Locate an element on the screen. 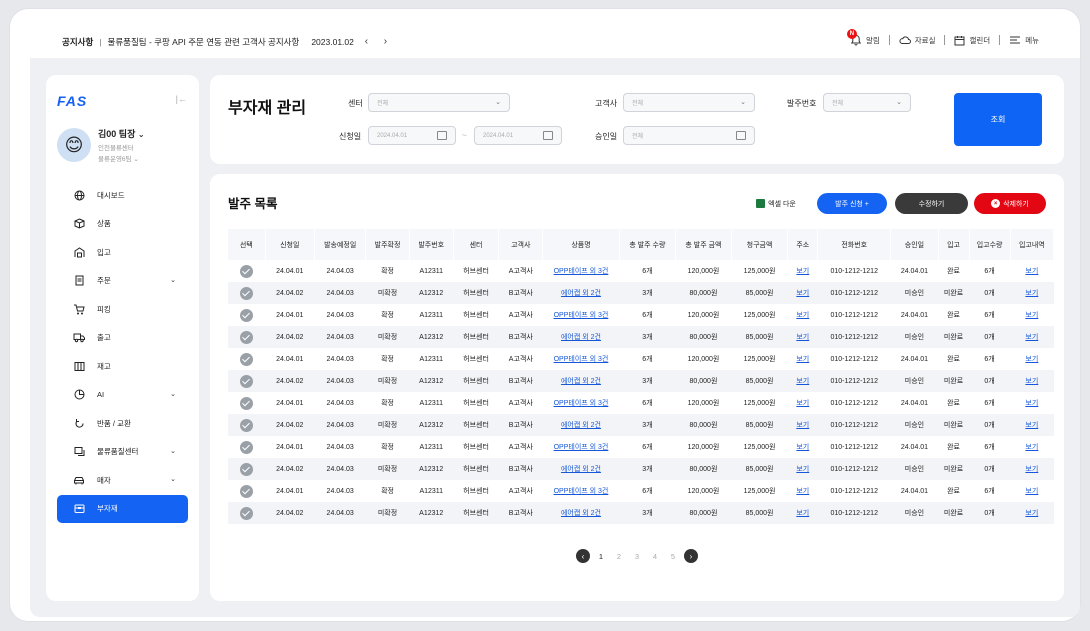  sidebar-item: 매자 ⌄ is located at coordinates (122, 480).